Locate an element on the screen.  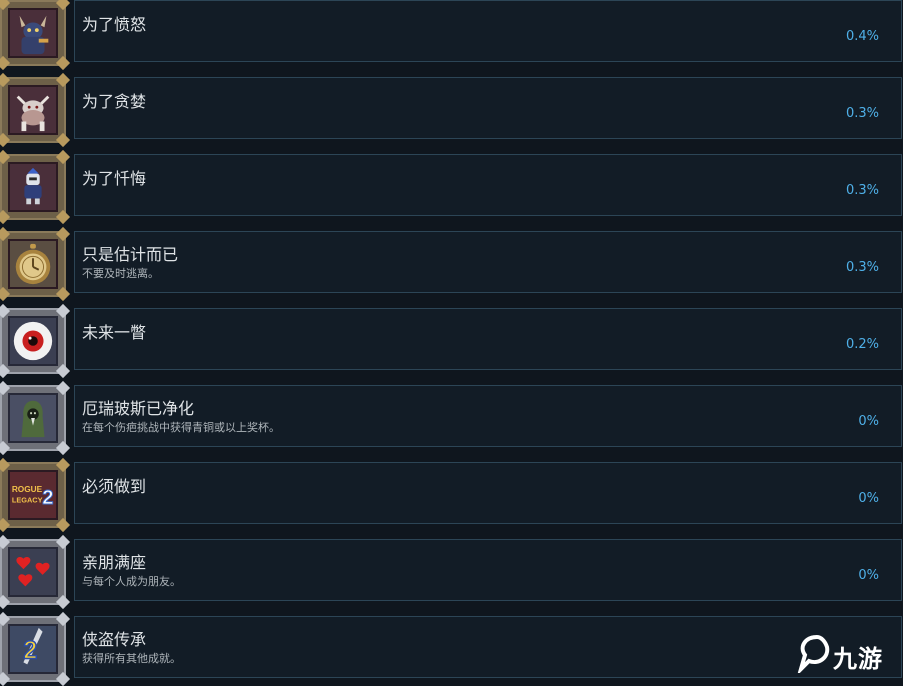
jiuyou-logo-icon is located at coordinates (813, 655).